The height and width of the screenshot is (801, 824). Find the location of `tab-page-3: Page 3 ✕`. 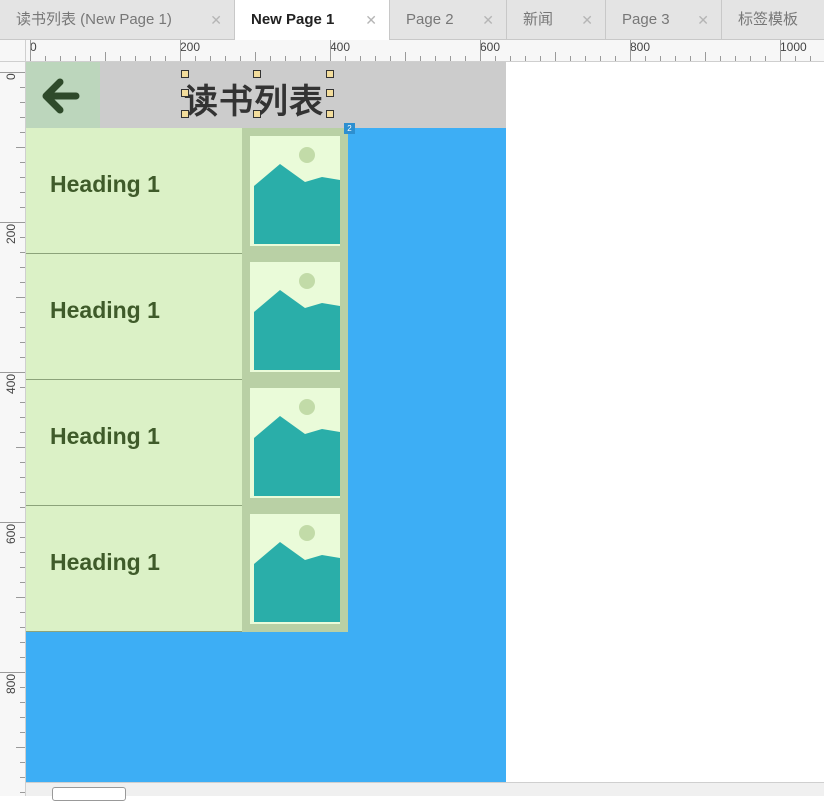

tab-page-3: Page 3 ✕ is located at coordinates (664, 19).